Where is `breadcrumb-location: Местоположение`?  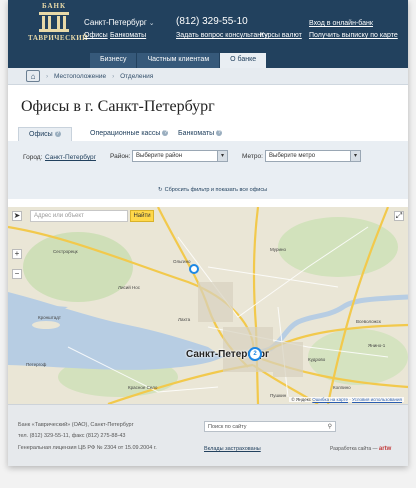 breadcrumb-location: Местоположение is located at coordinates (76, 76).